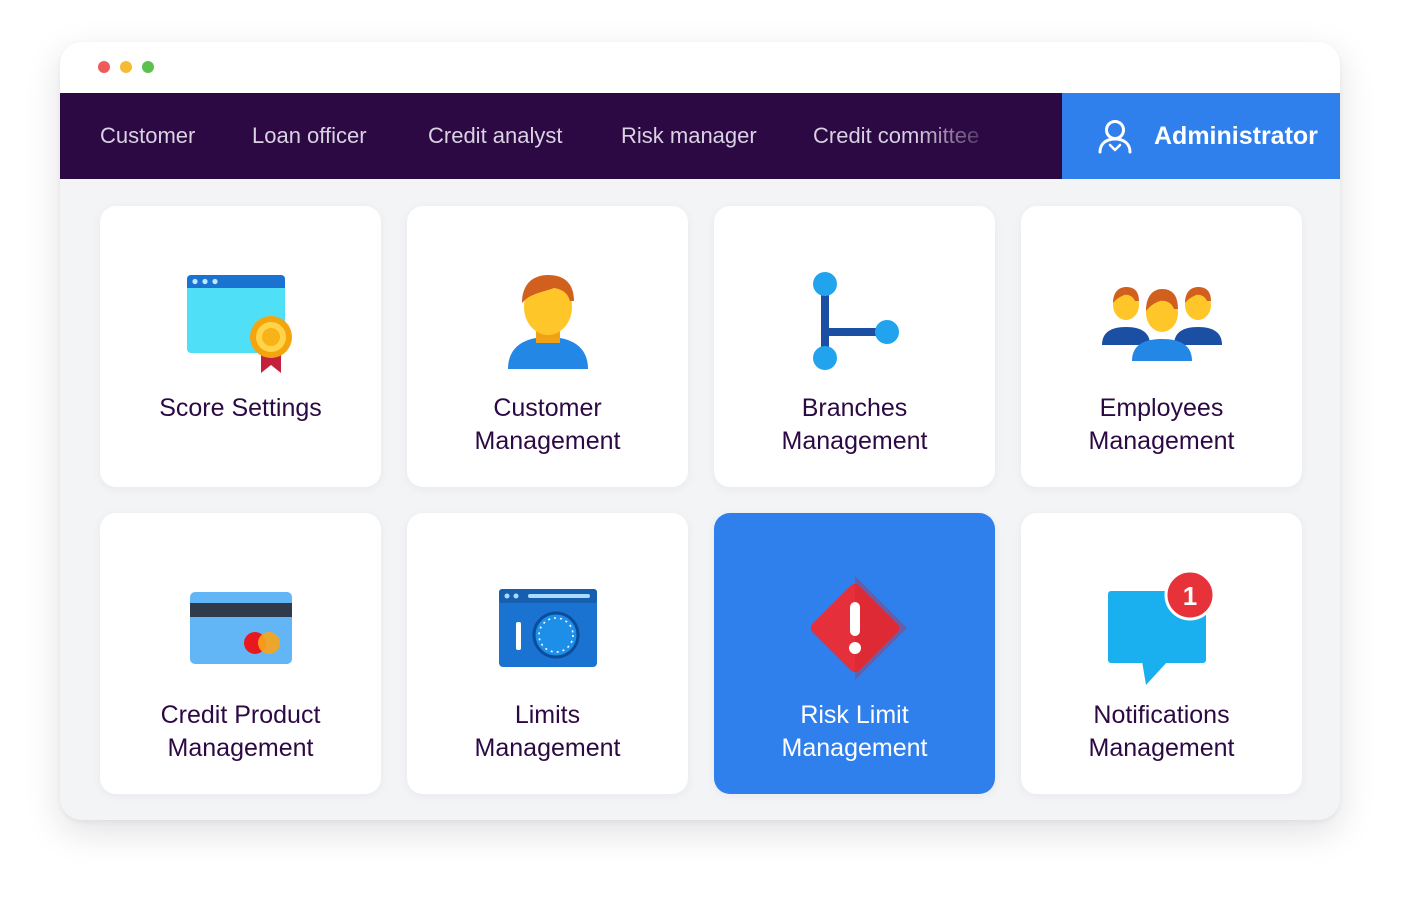  I want to click on tile-employees-management: Employees Management, so click(1161, 346).